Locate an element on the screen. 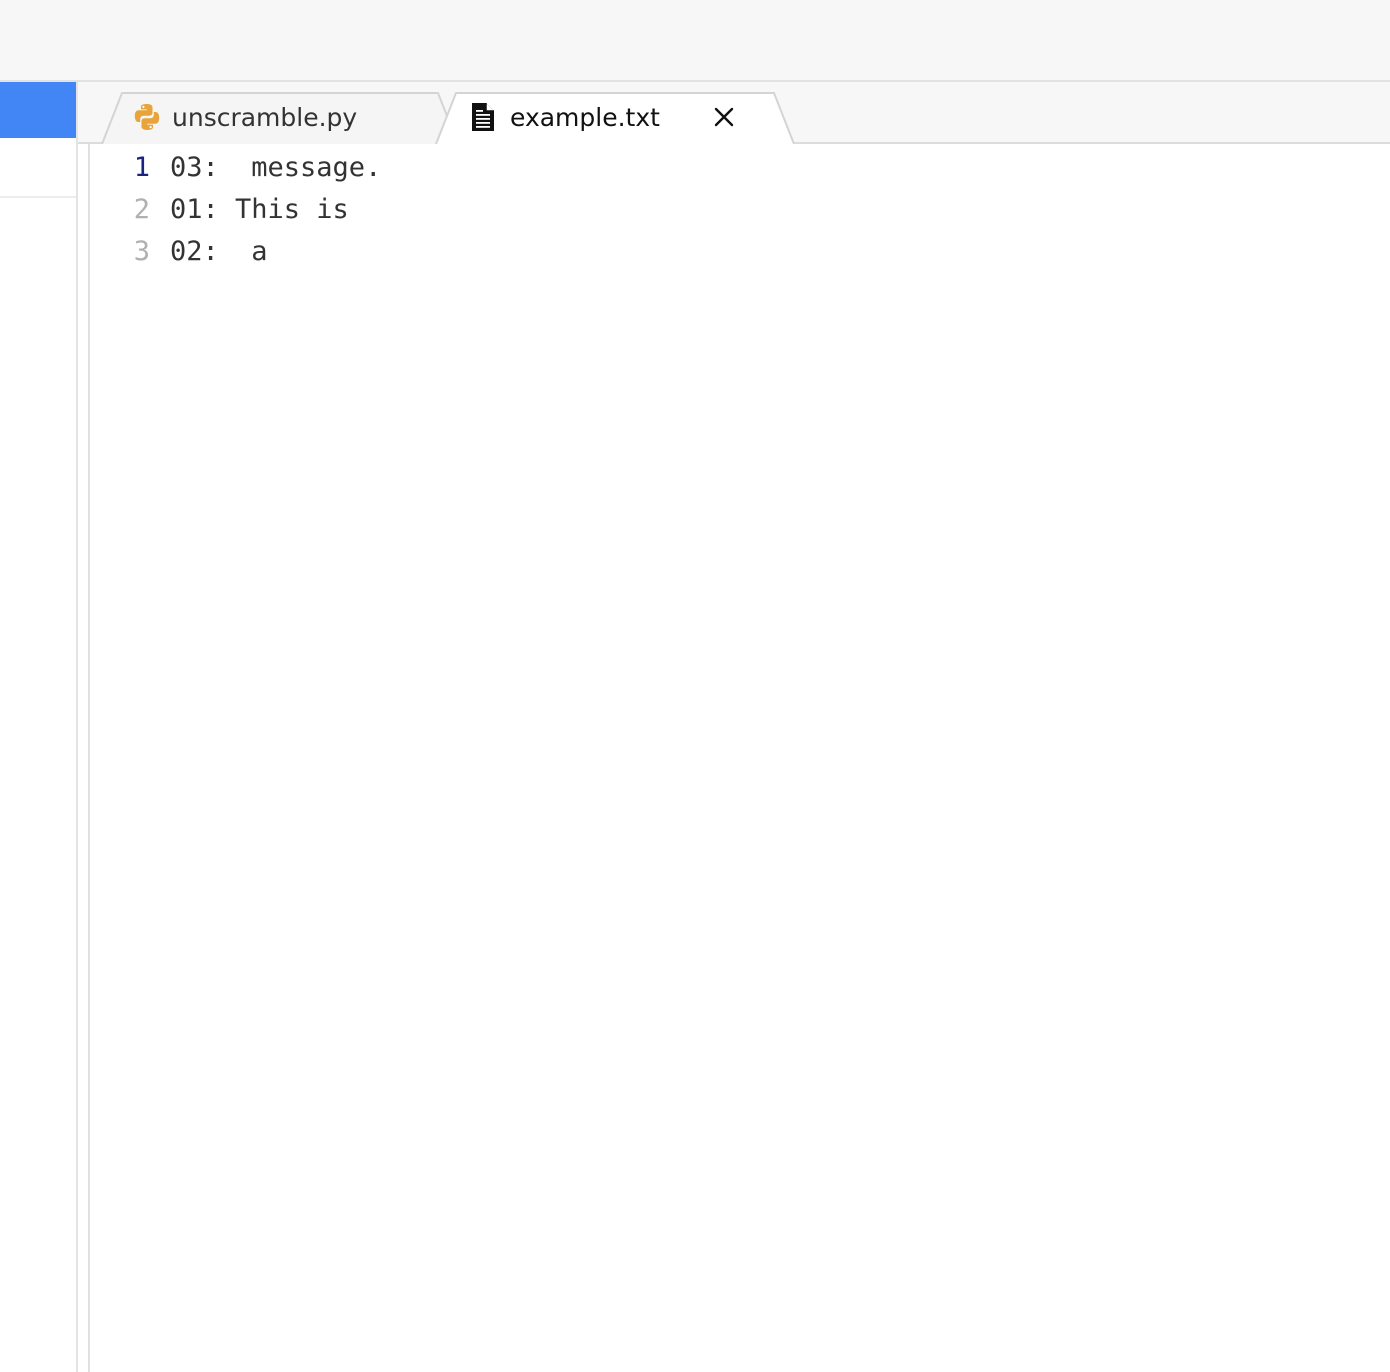 Image resolution: width=1390 pixels, height=1372 pixels. editor-line: 2 01: This is is located at coordinates (219, 209).